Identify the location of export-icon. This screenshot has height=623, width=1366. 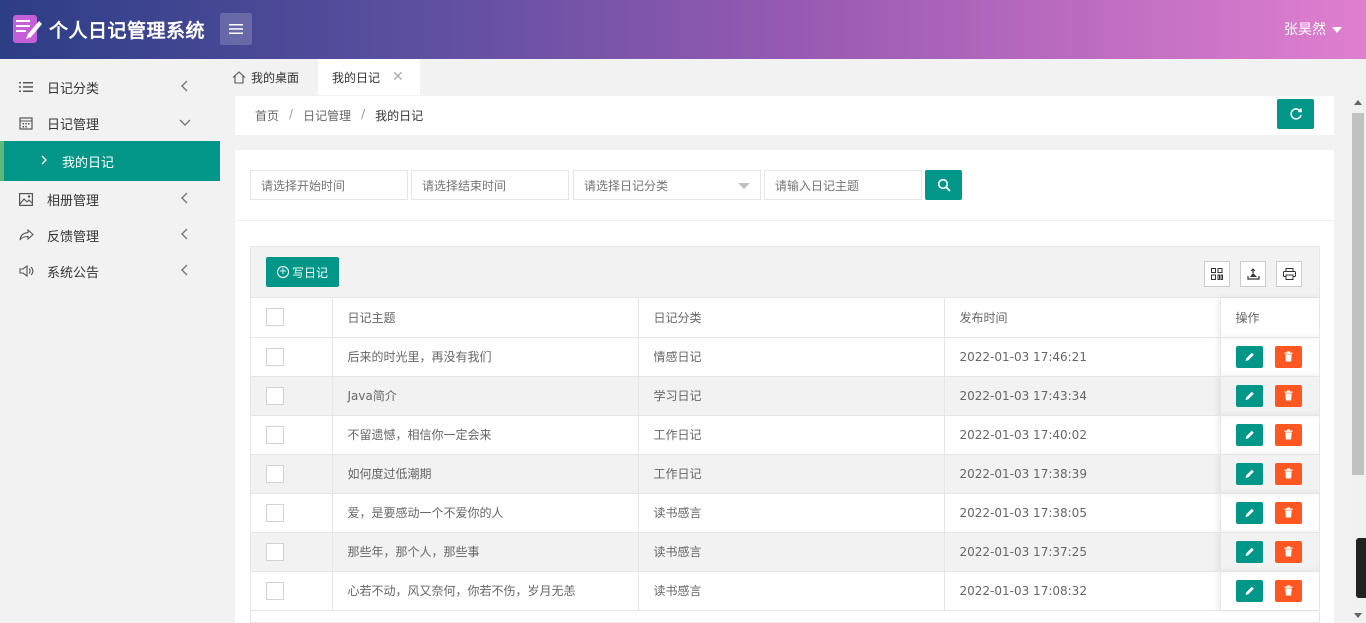
(1253, 274).